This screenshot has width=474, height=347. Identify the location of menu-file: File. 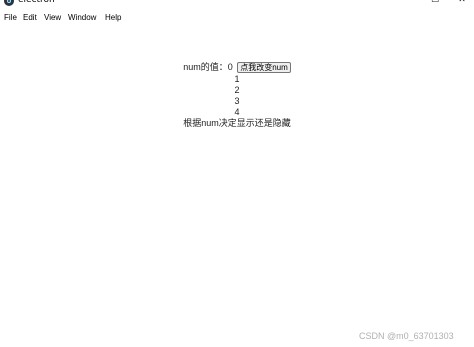
(10, 18).